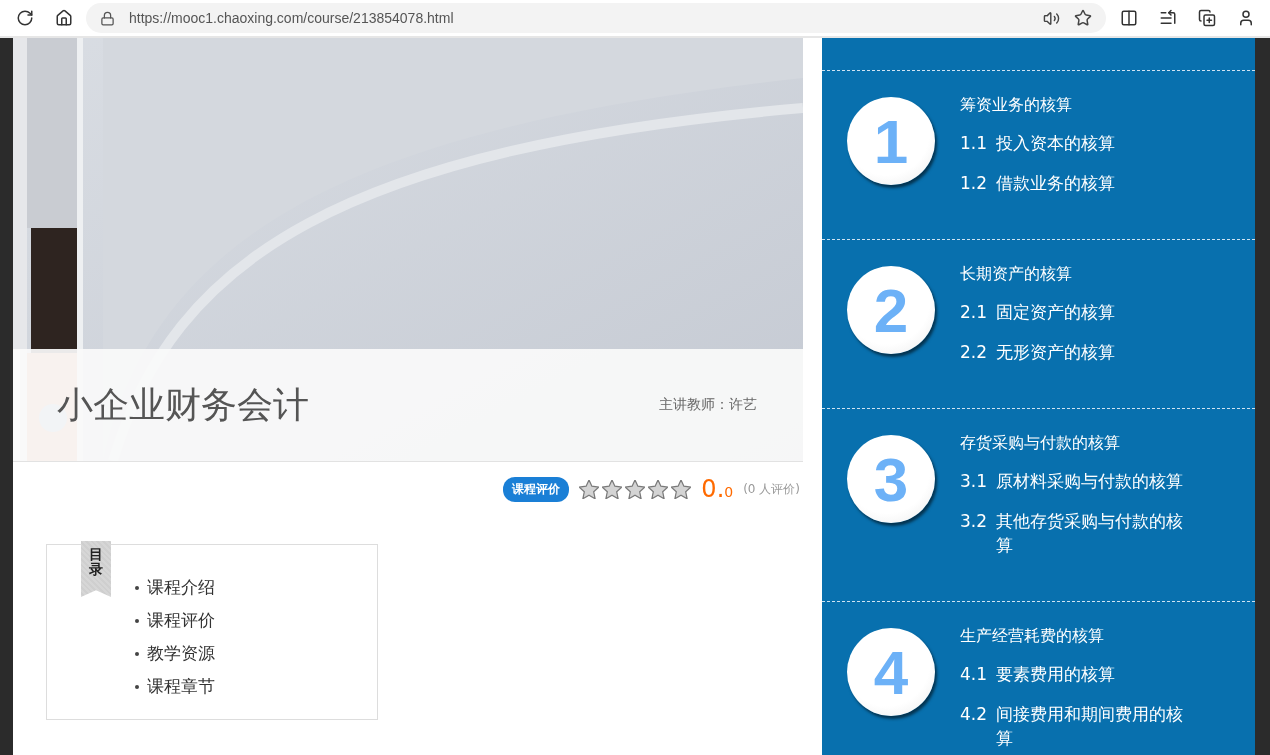  What do you see at coordinates (771, 489) in the screenshot?
I see `review-count: (0 人评价)` at bounding box center [771, 489].